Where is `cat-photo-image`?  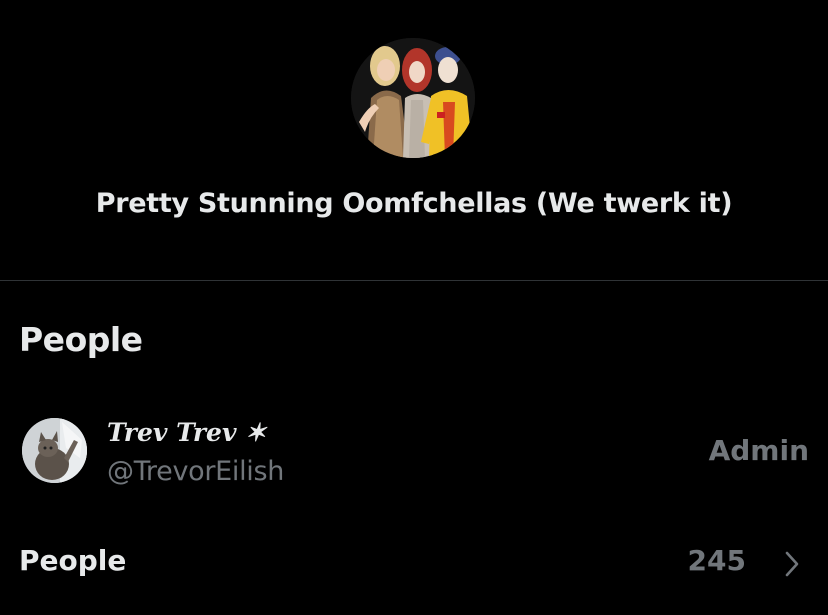 cat-photo-image is located at coordinates (54, 450).